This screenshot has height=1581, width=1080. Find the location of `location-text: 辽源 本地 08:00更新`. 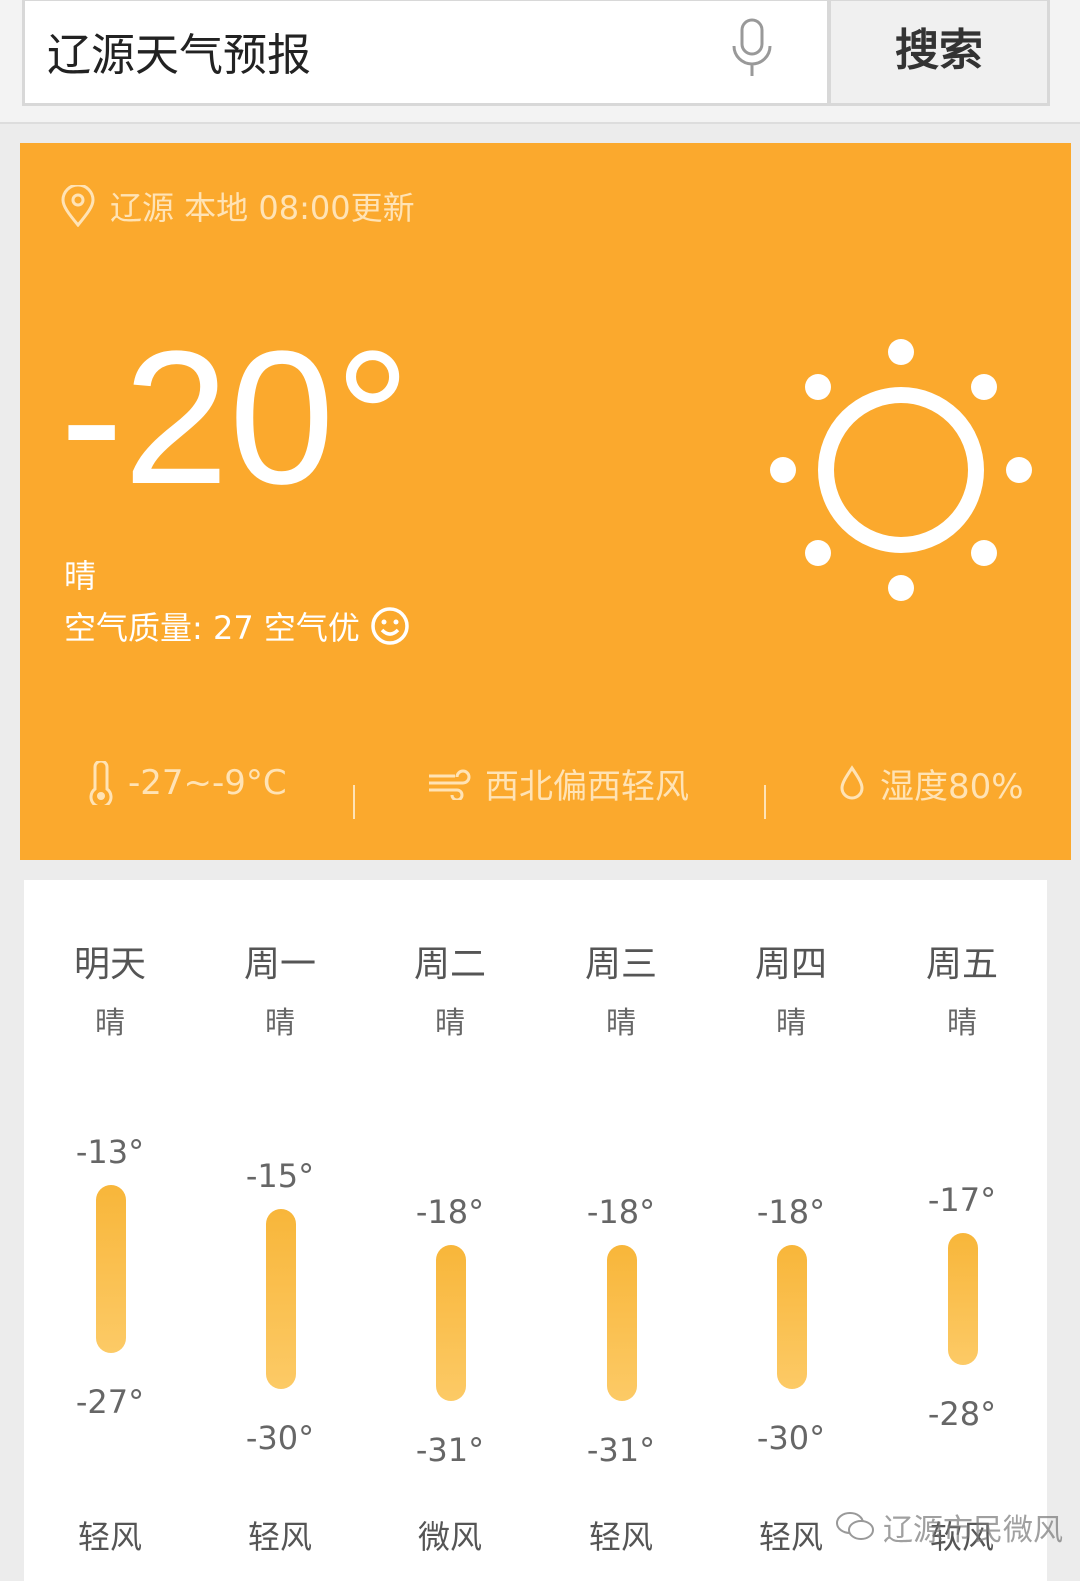

location-text: 辽源 本地 08:00更新 is located at coordinates (262, 208).